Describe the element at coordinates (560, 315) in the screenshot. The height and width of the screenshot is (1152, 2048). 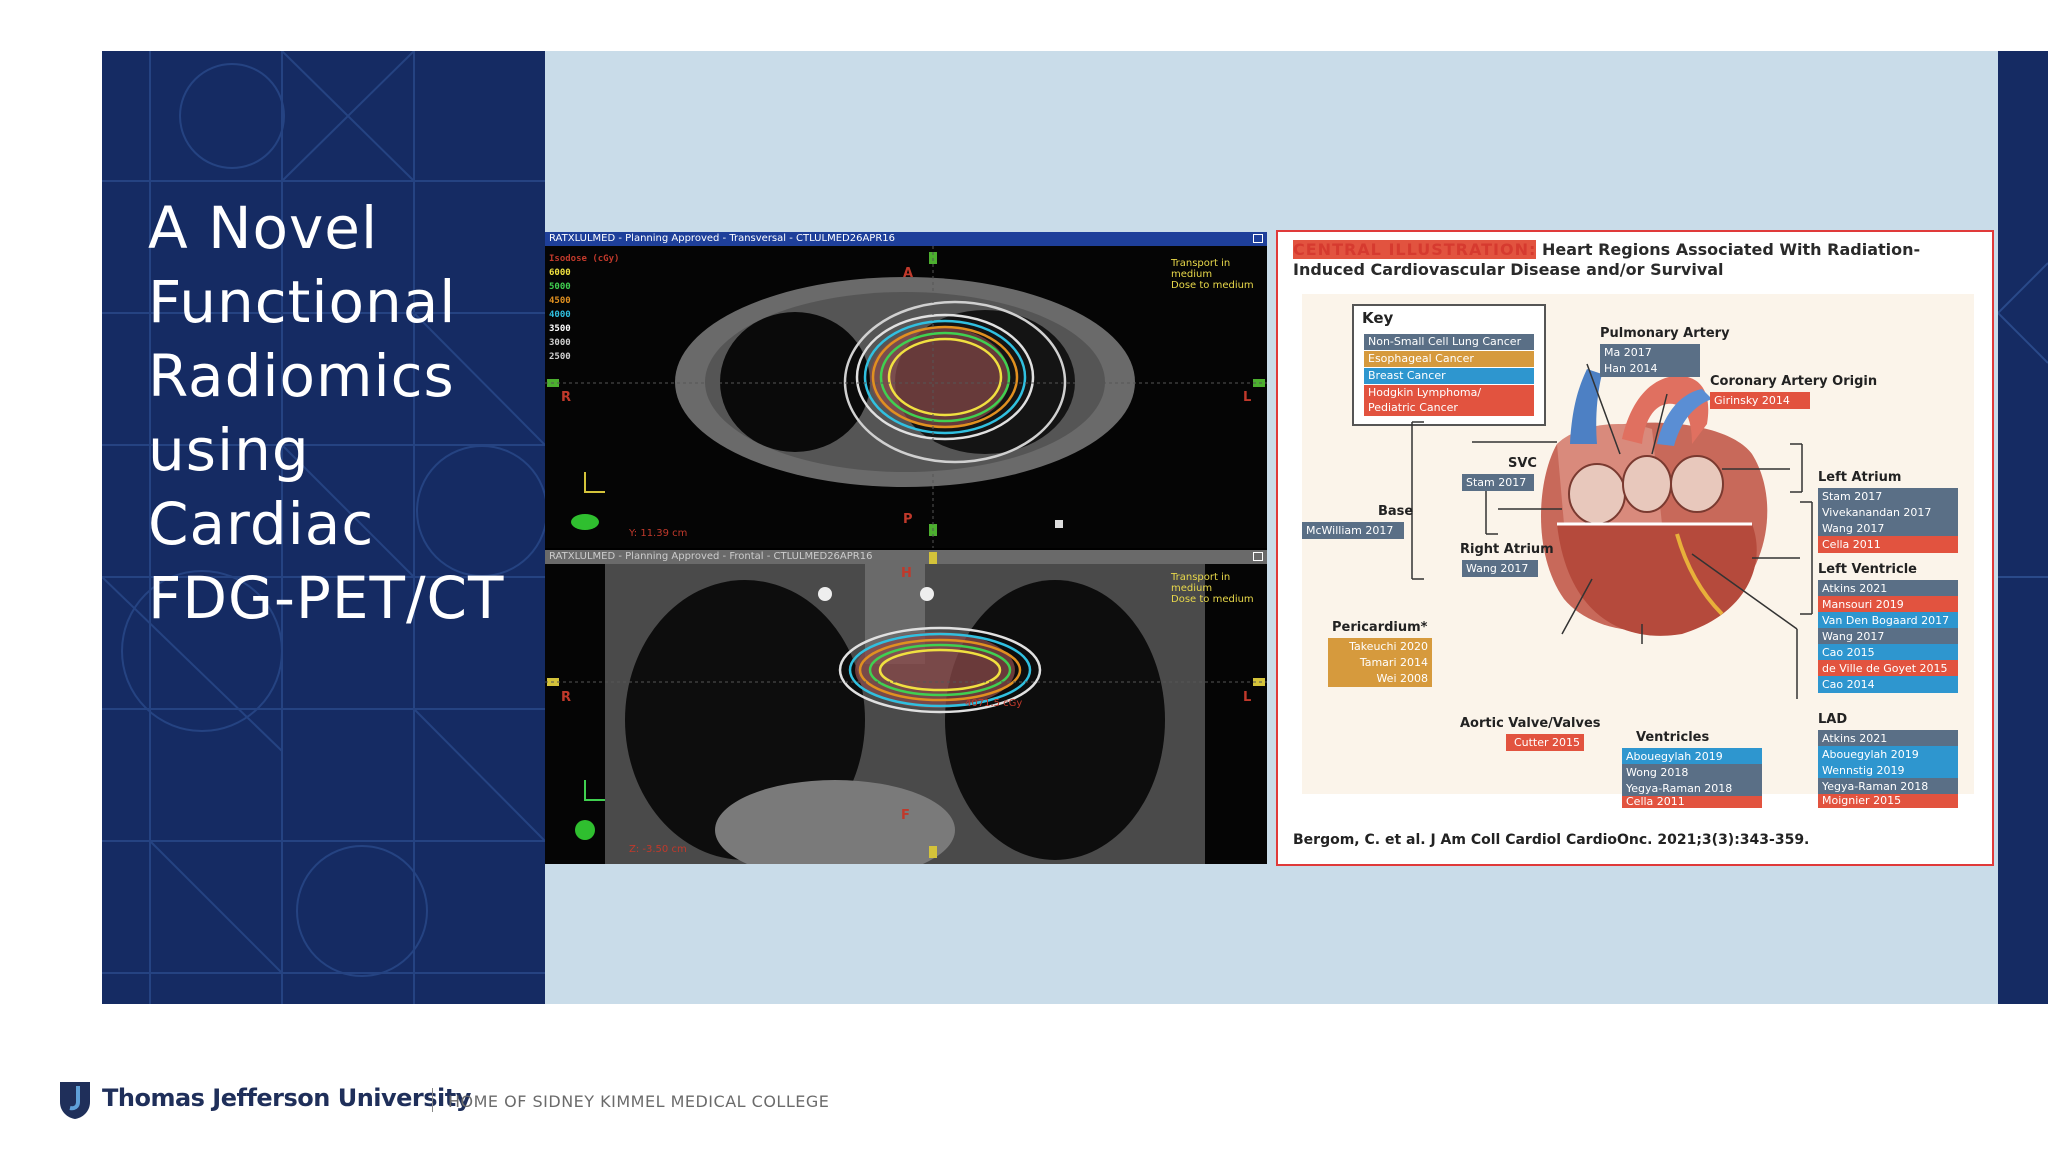
I see `isodose-level: 4000` at that location.